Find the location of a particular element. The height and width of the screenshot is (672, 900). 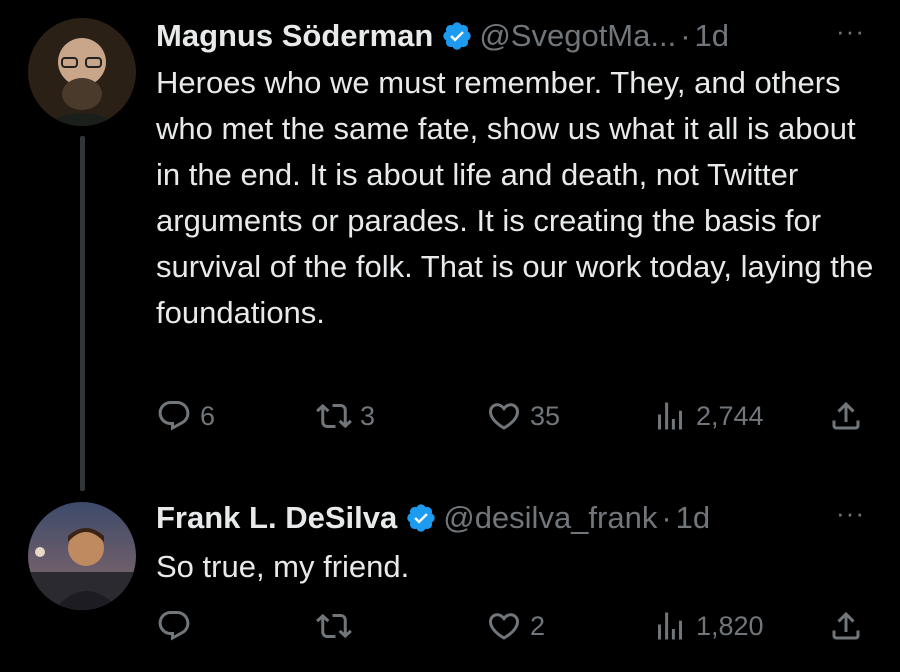

retweet-button is located at coordinates (338, 626).